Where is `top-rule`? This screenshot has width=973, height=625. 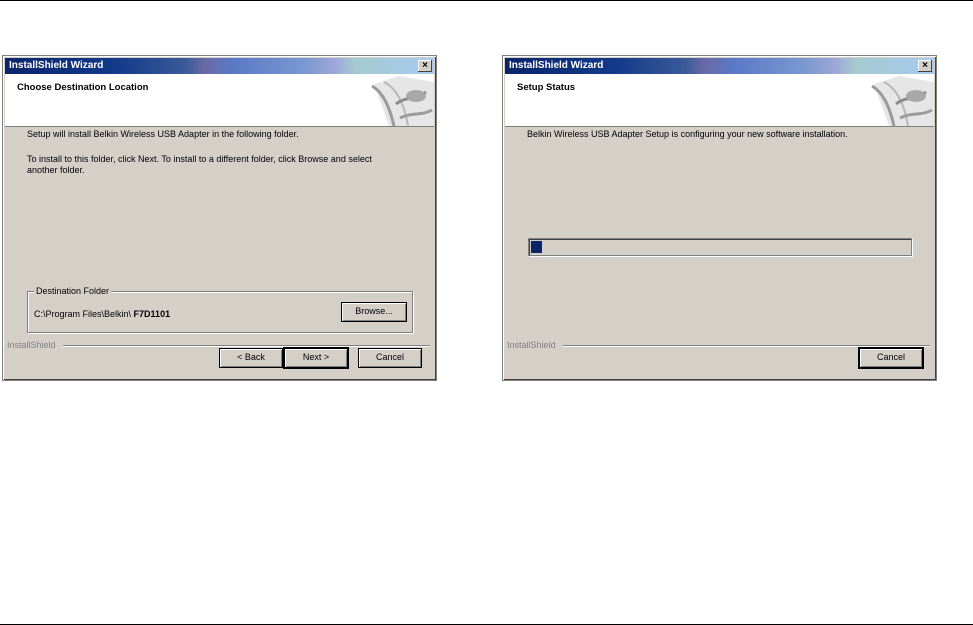 top-rule is located at coordinates (486, 0).